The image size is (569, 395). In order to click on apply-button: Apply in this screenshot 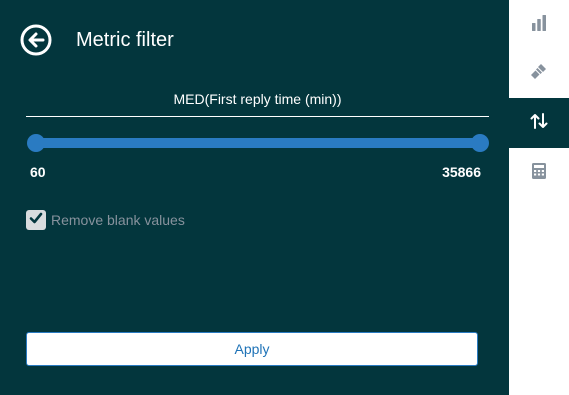, I will do `click(252, 349)`.